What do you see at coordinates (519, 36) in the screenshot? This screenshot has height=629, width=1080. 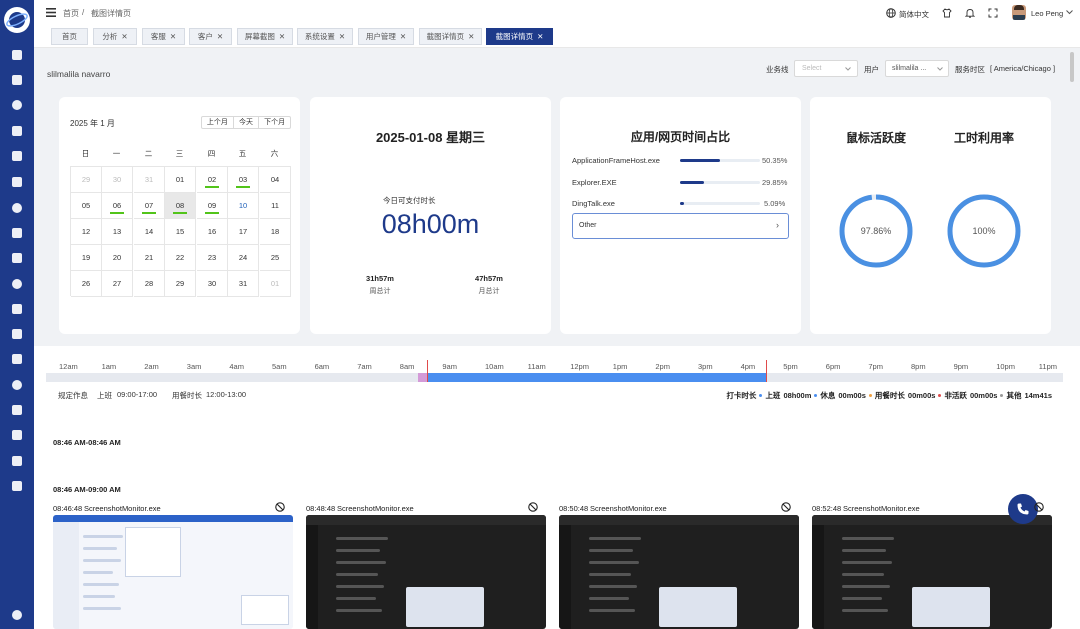 I see `tab-screenshot-detail-active: 截图详情页 ✕` at bounding box center [519, 36].